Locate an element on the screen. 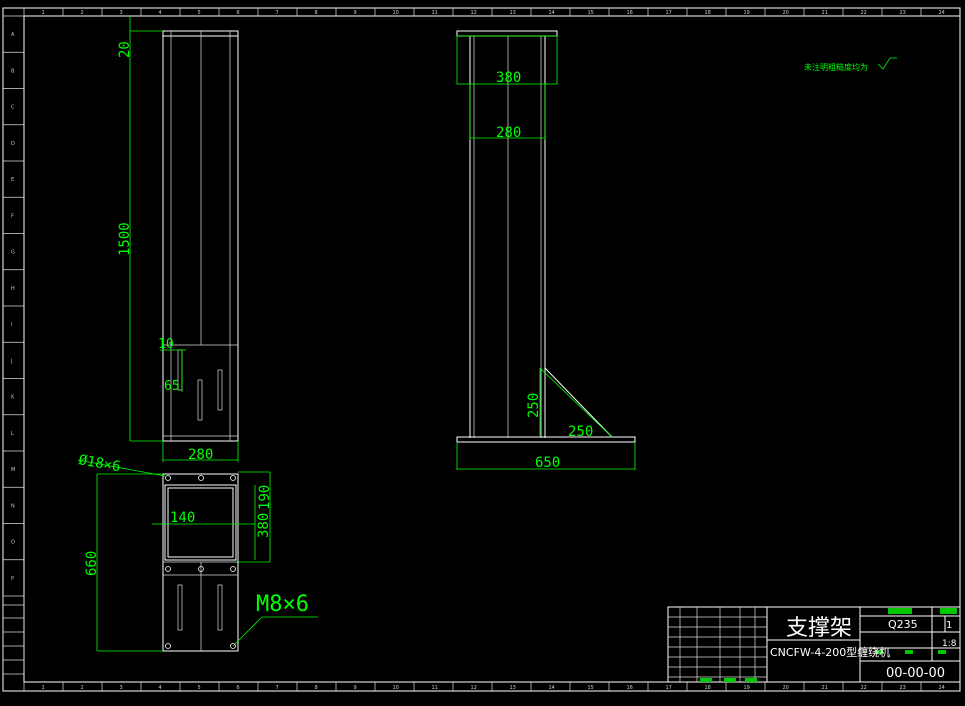 This screenshot has height=706, width=965. top-zone-label: 10 is located at coordinates (396, 13).